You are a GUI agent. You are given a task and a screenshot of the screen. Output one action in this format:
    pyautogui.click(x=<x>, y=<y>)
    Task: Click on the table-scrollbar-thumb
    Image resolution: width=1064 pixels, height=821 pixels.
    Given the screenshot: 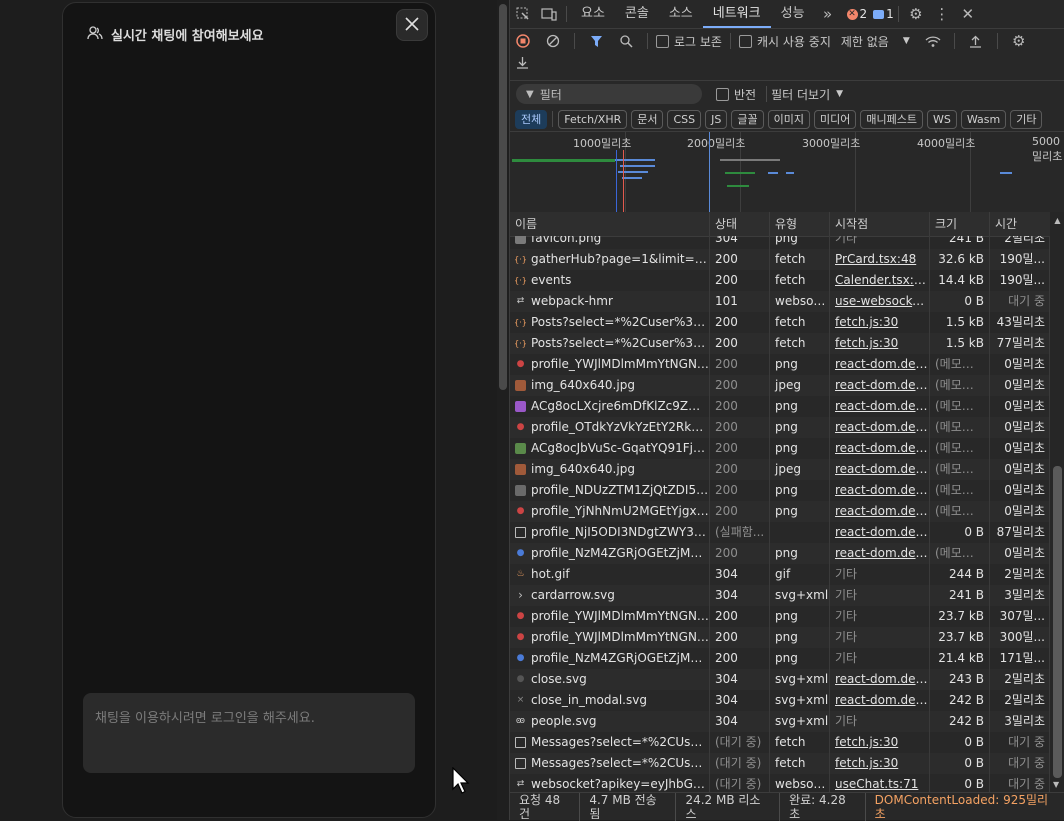 What is the action you would take?
    pyautogui.click(x=1057, y=622)
    